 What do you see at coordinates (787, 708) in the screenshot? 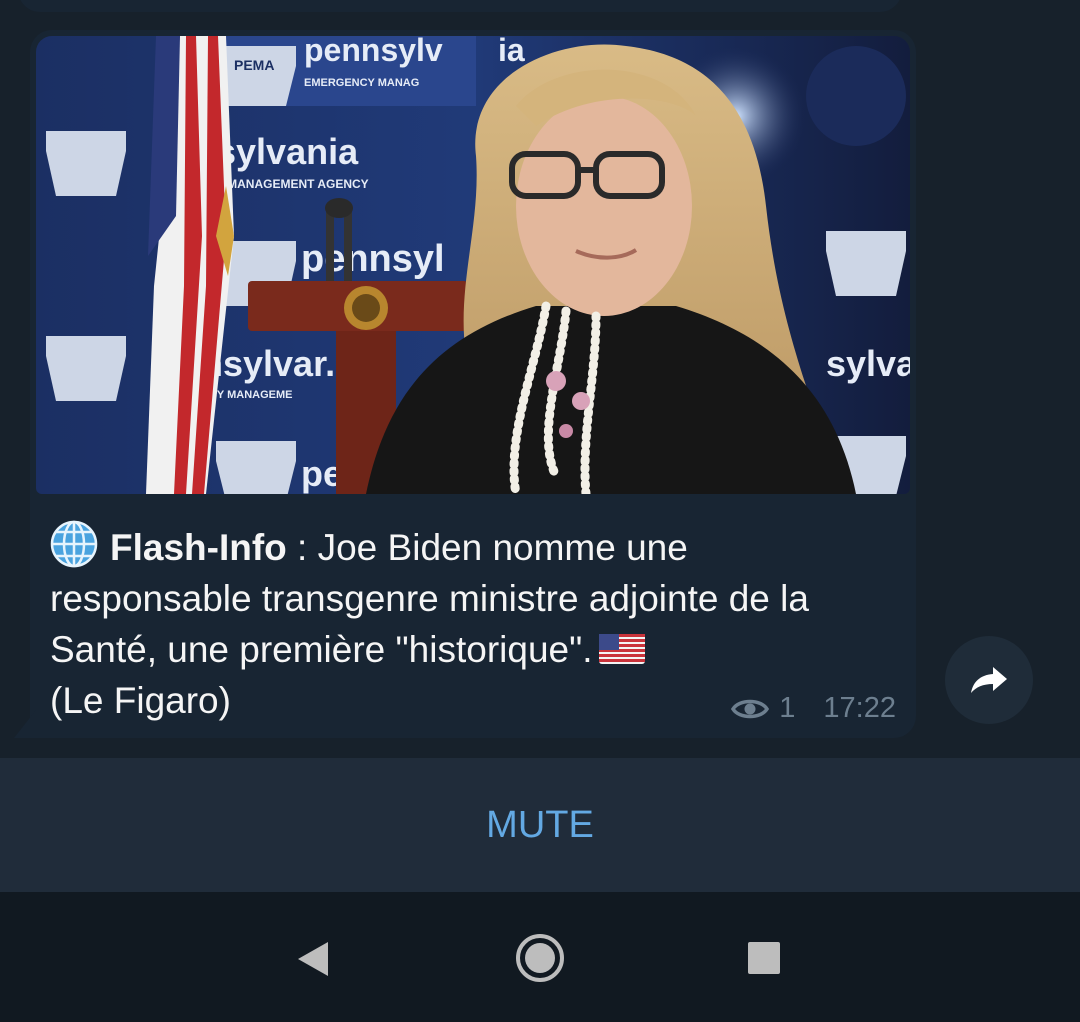
I see `view-count: 1` at bounding box center [787, 708].